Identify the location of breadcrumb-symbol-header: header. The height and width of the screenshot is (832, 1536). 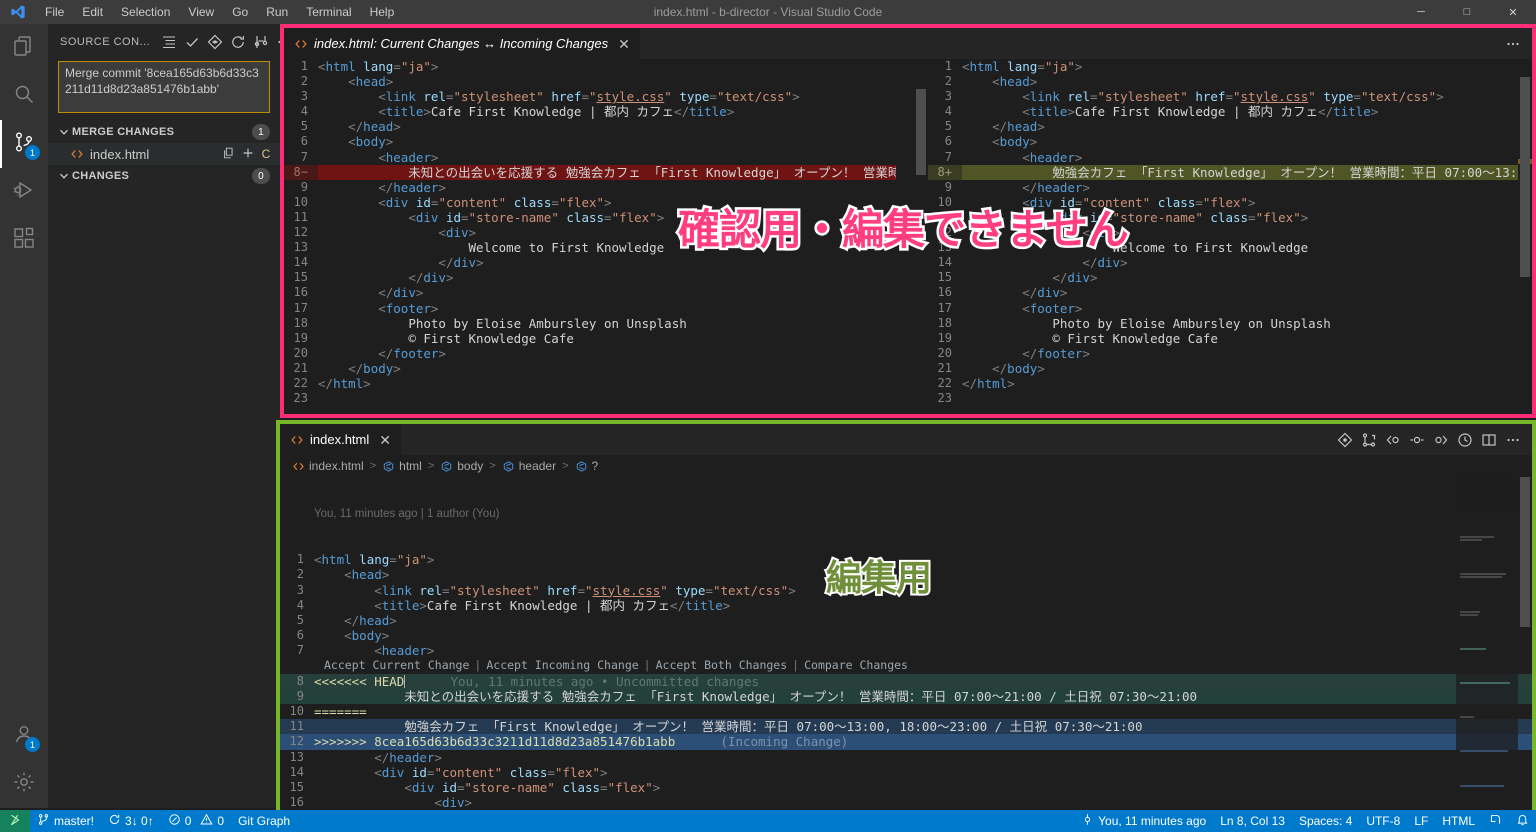
(529, 466).